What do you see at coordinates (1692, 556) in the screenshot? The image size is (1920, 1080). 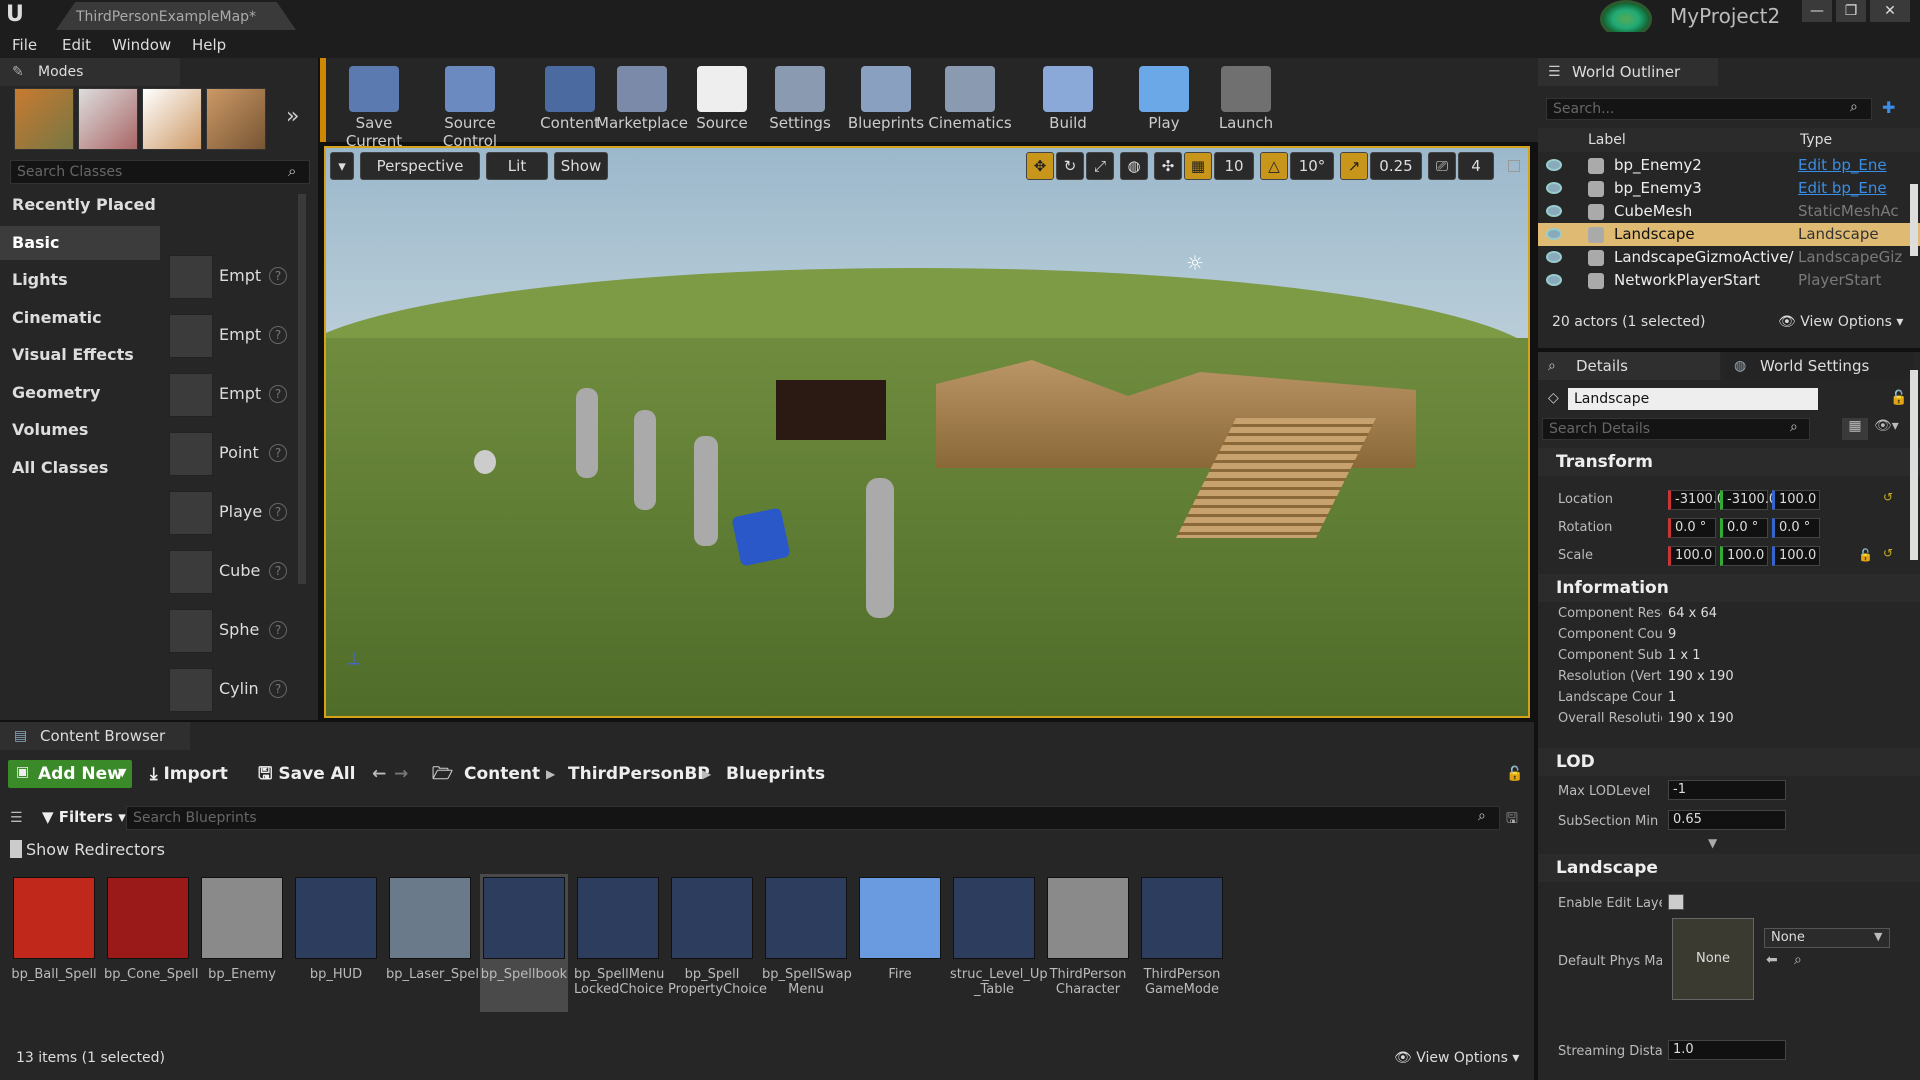 I see `scale-x-input: 100.0` at bounding box center [1692, 556].